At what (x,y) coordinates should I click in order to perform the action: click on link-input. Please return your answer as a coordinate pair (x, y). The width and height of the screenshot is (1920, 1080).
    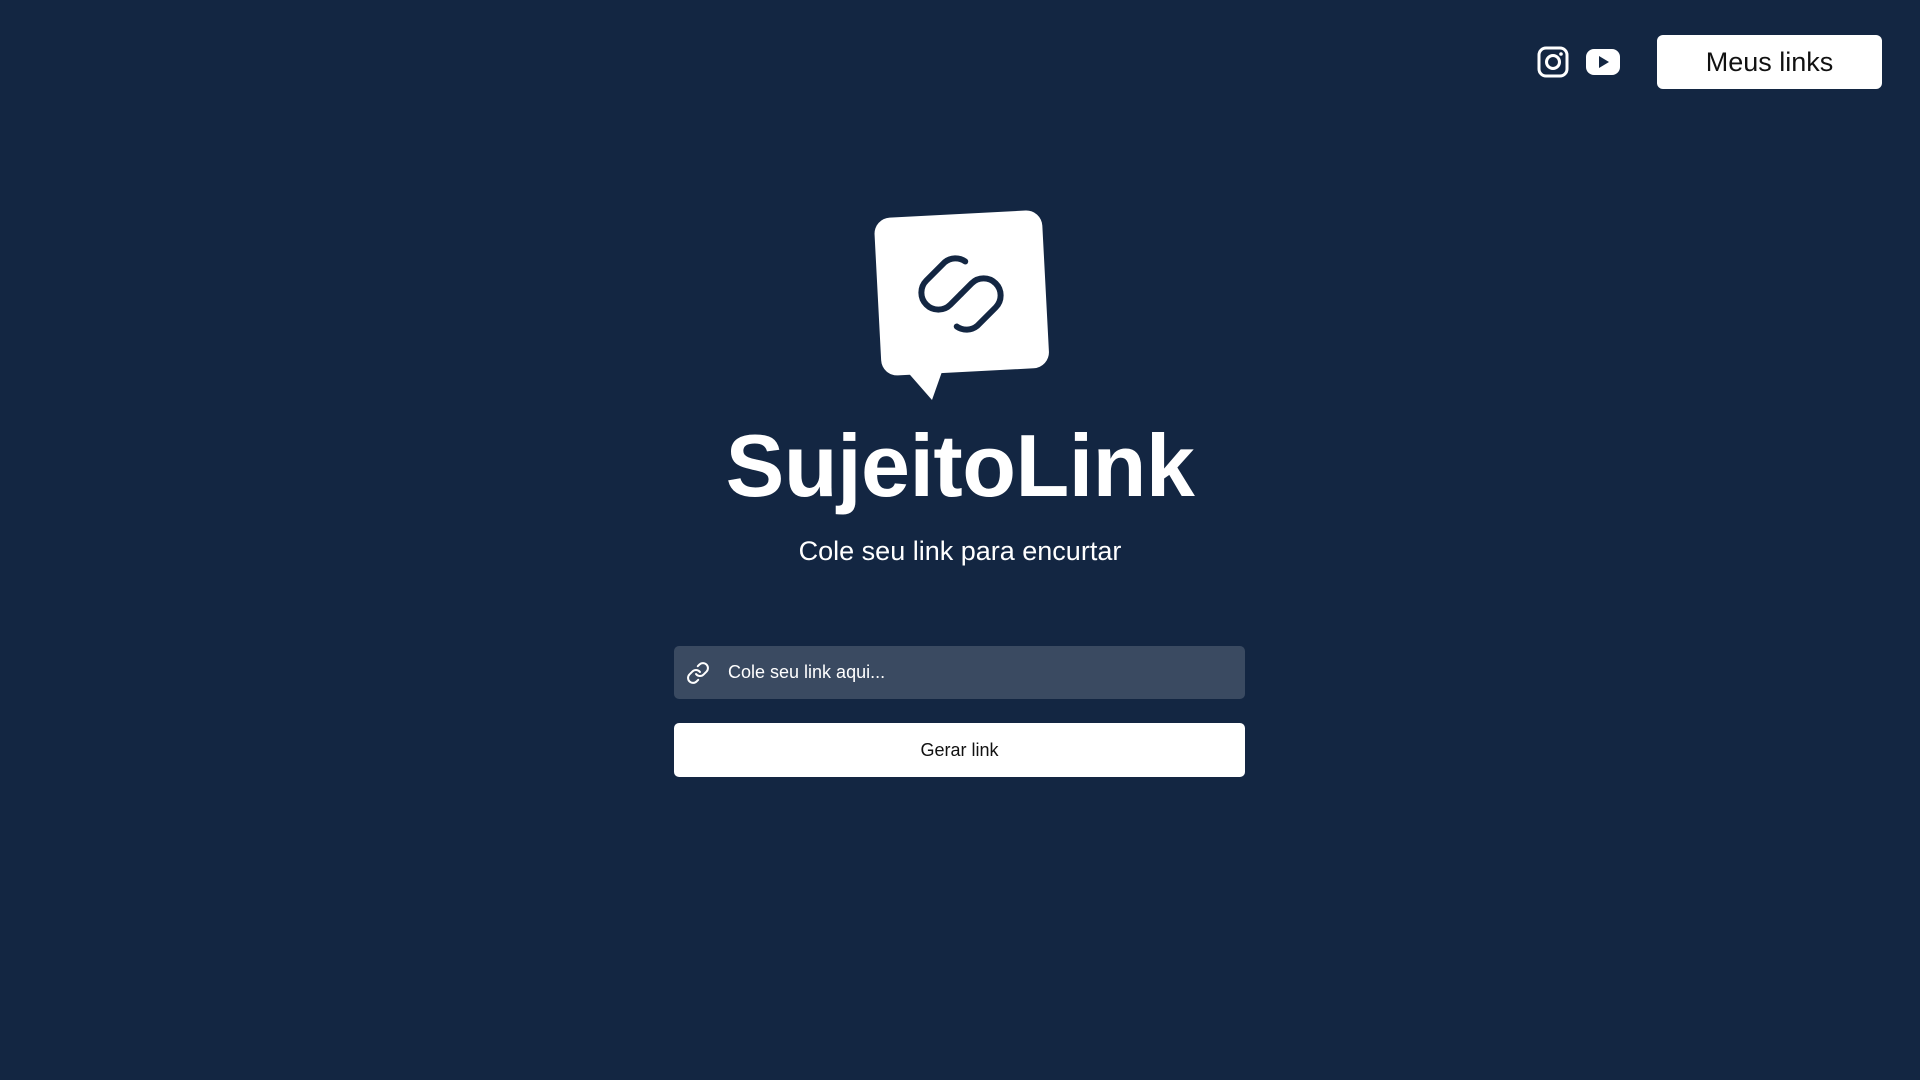
    Looking at the image, I should click on (978, 672).